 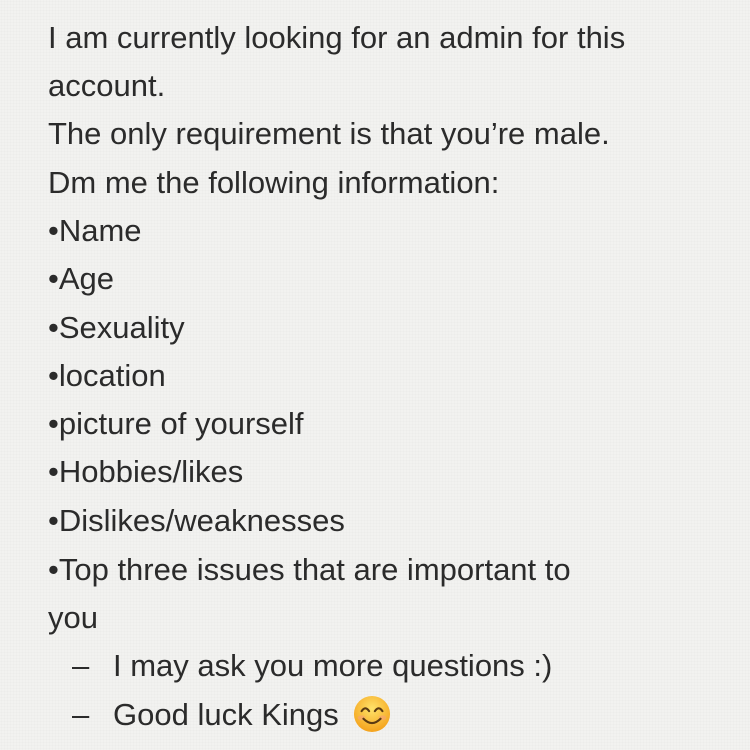 I want to click on list-item: •Top three issues that are important to, so click(x=309, y=569).